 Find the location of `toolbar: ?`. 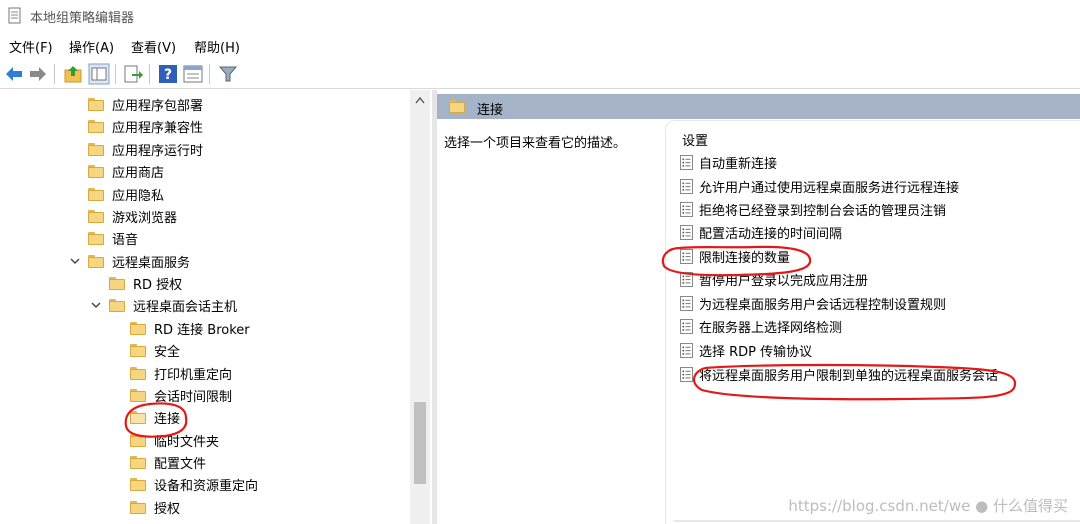

toolbar: ? is located at coordinates (540, 74).